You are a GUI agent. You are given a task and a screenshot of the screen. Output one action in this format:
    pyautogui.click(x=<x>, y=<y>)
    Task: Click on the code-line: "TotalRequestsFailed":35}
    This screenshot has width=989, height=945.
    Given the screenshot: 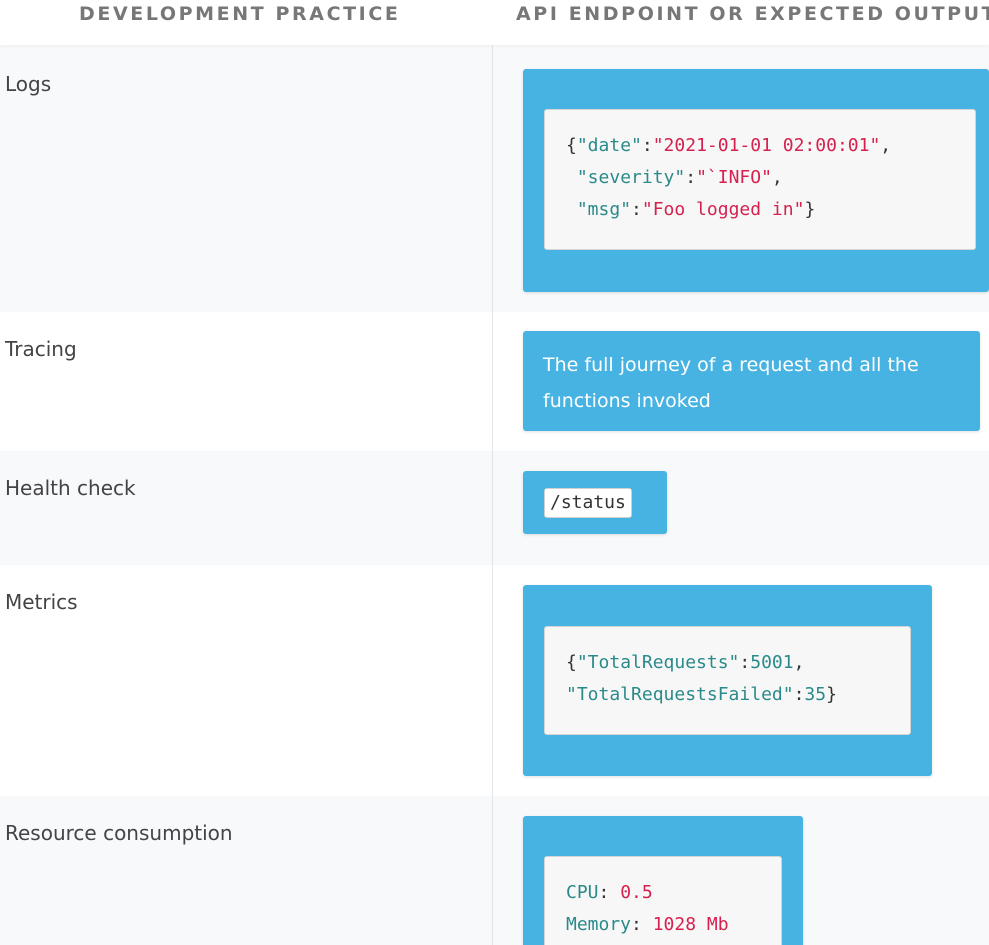 What is the action you would take?
    pyautogui.click(x=738, y=695)
    